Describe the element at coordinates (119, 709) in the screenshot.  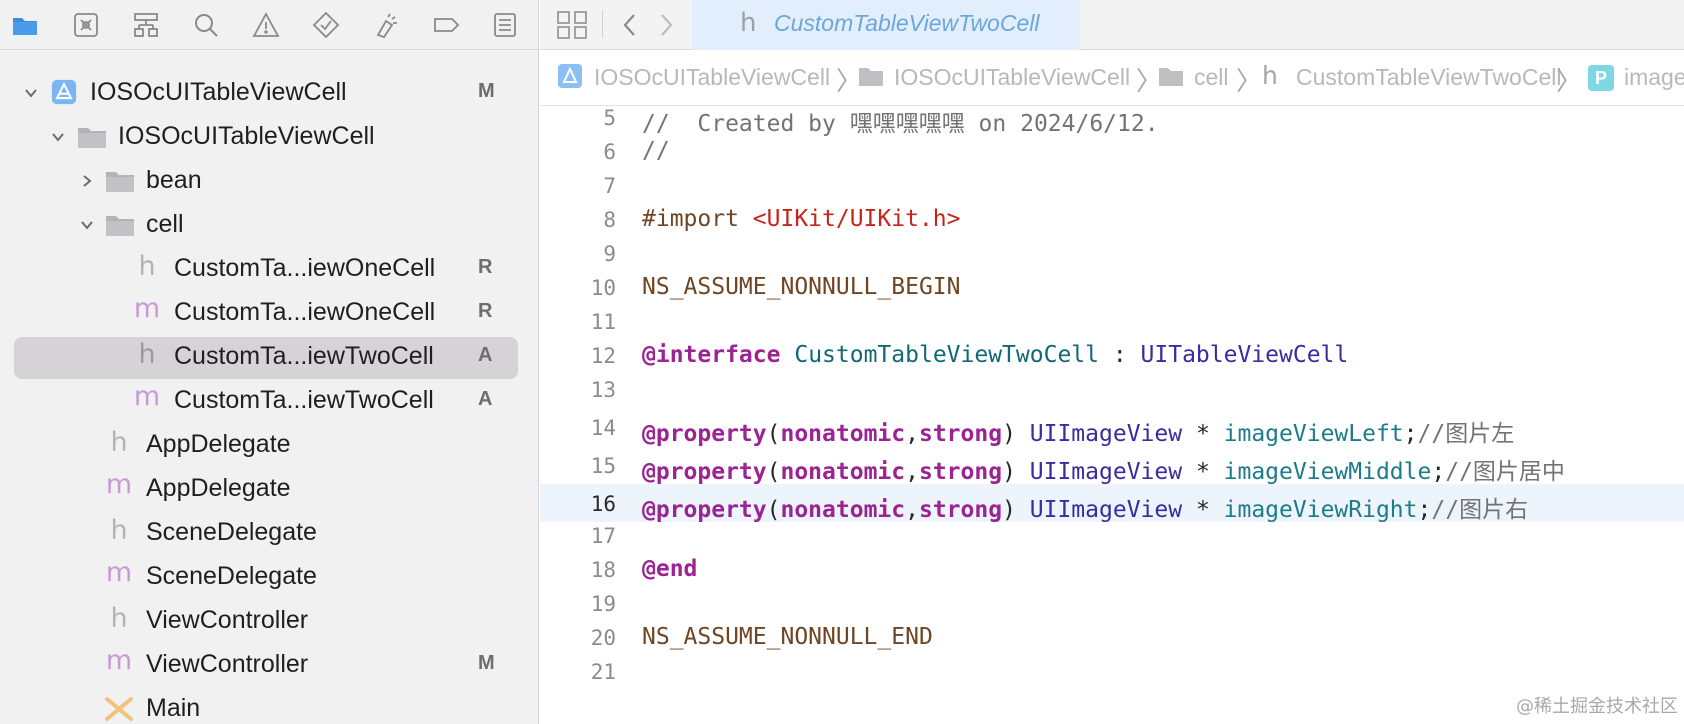
I see `storyboard-icon` at that location.